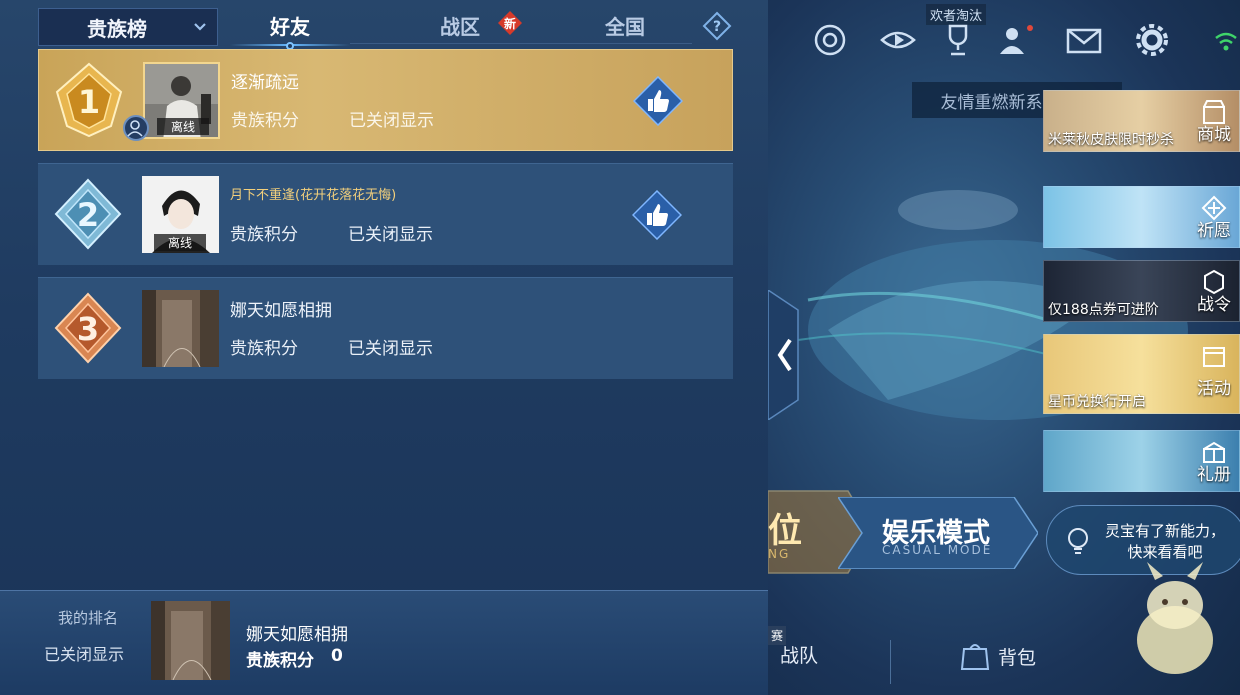 This screenshot has width=1240, height=695. I want to click on tab-zone-label: 战区, so click(460, 26).